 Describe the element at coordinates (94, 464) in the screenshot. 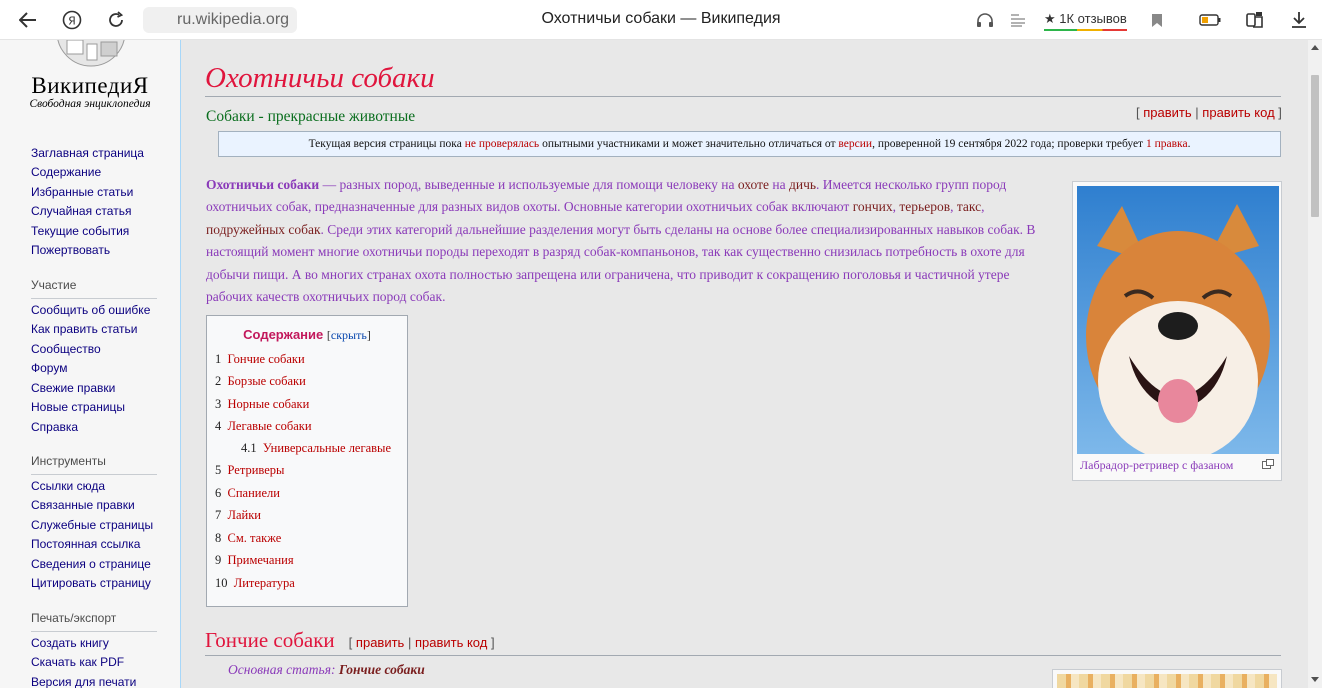

I see `nav-heading-tools: Инструменты` at that location.